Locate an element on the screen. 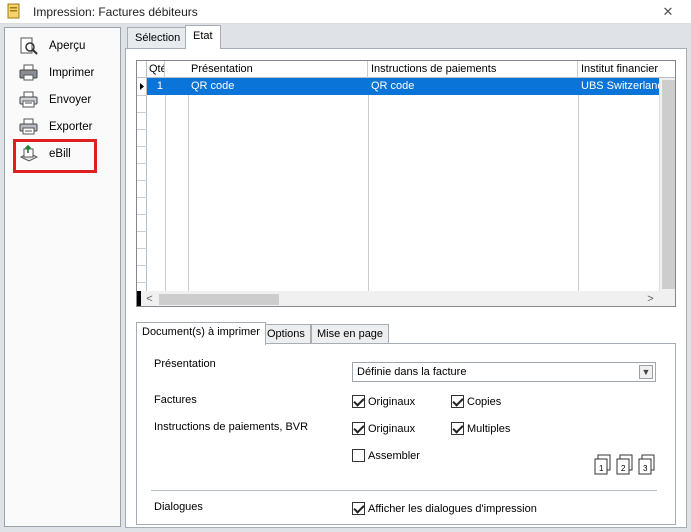 The width and height of the screenshot is (691, 532). sidebar-item-envoyer: Envoyer is located at coordinates (66, 100).